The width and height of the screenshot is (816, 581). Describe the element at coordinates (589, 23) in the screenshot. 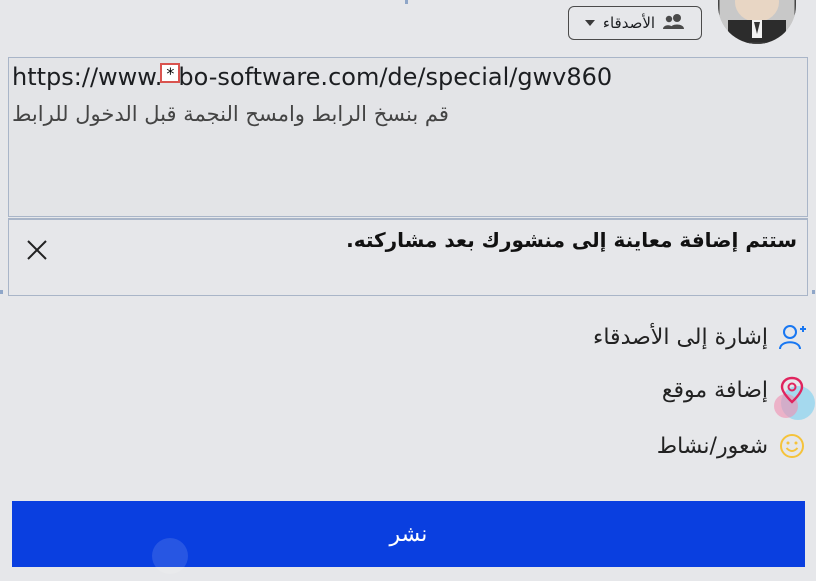

I see `chevron-down-icon` at that location.